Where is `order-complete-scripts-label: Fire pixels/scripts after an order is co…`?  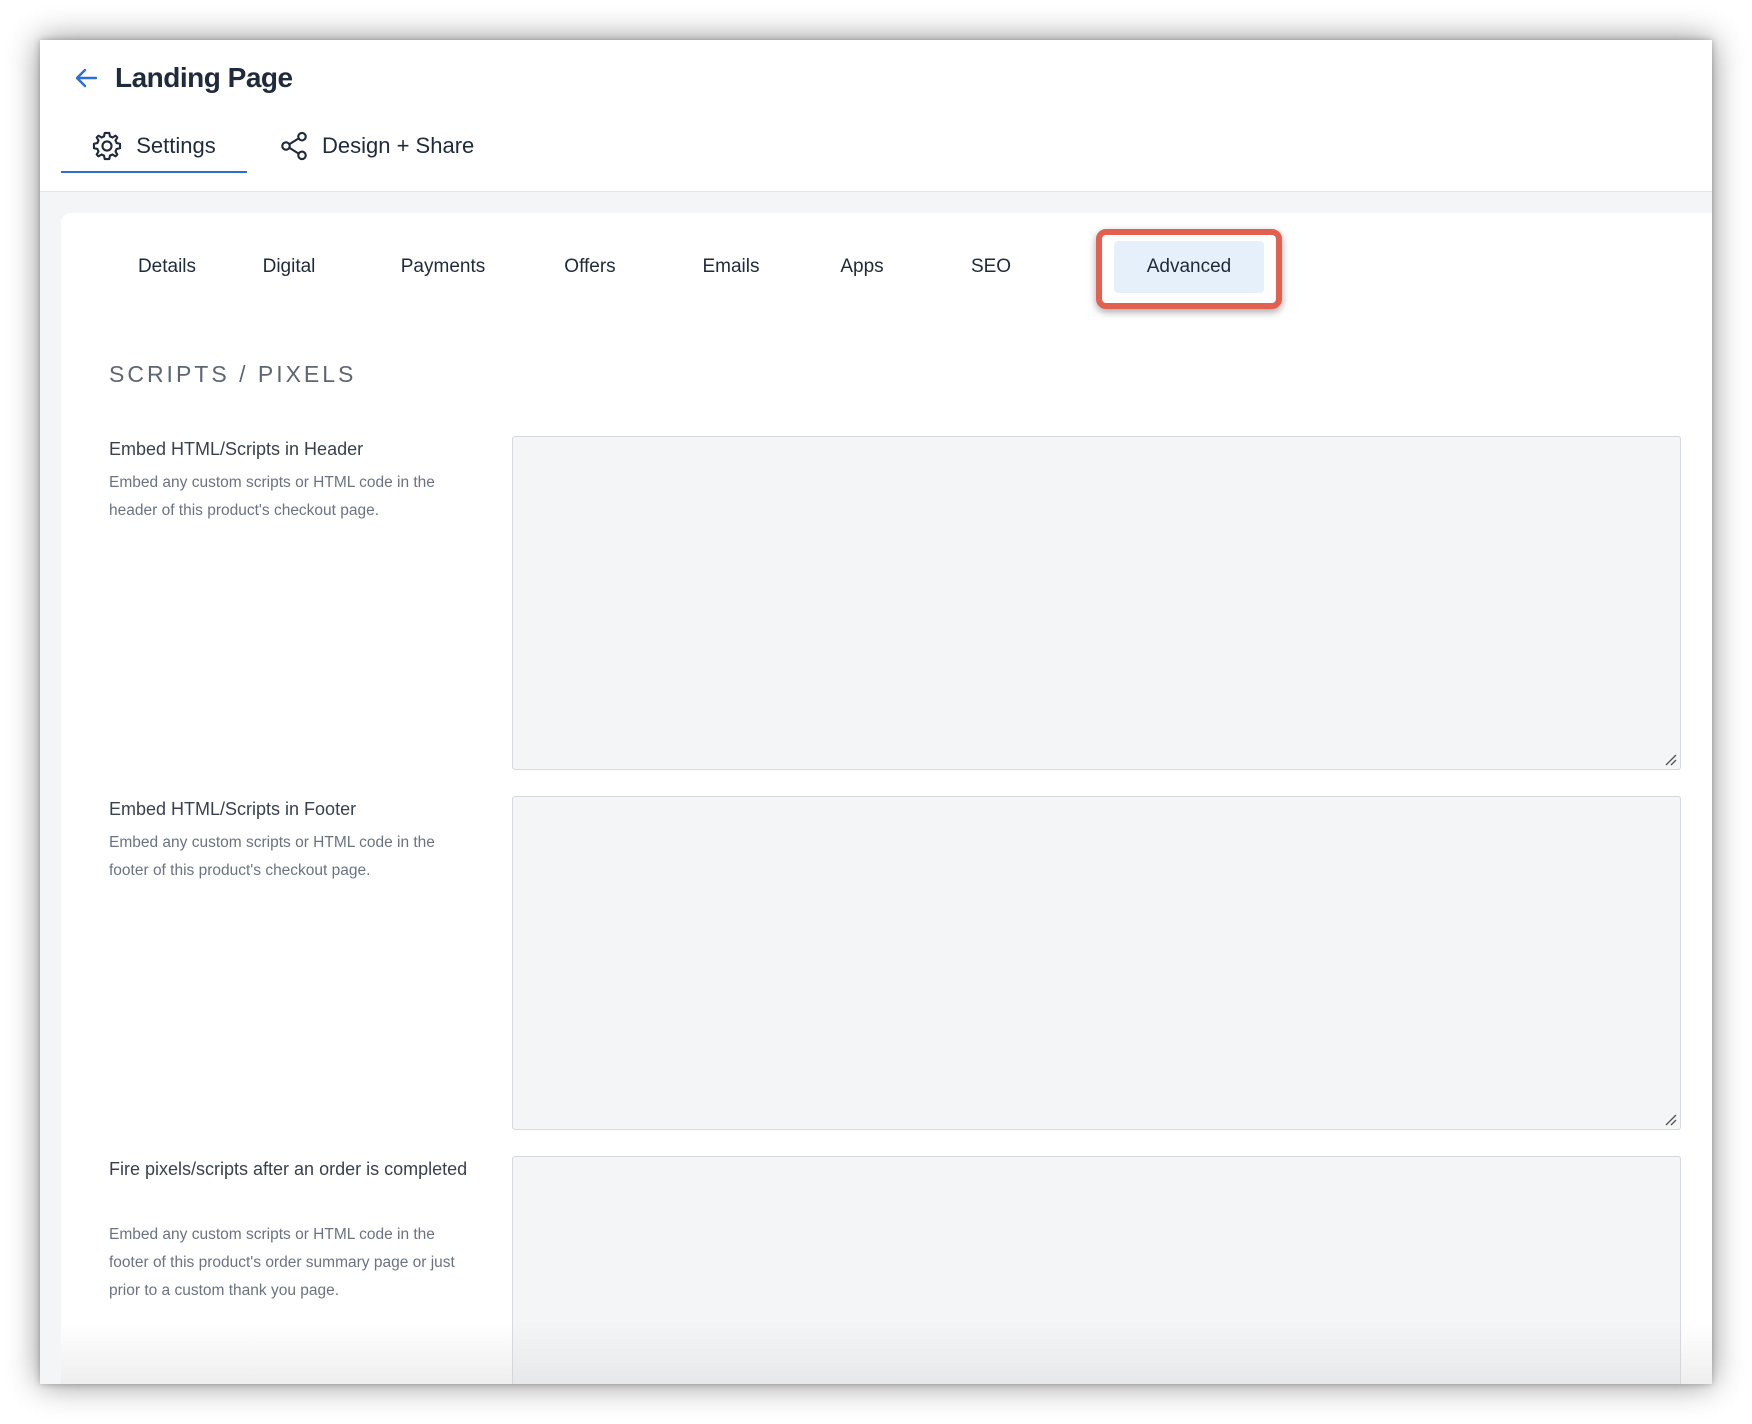
order-complete-scripts-label: Fire pixels/scripts after an order is co… is located at coordinates (288, 1169).